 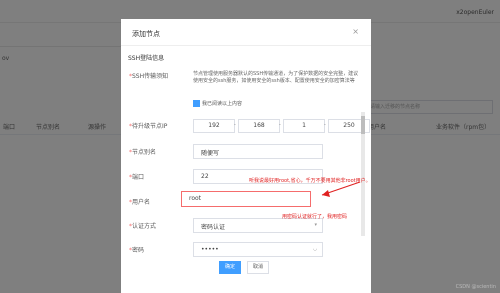 I want to click on watermark: CSDN @scientin, so click(x=475, y=287).